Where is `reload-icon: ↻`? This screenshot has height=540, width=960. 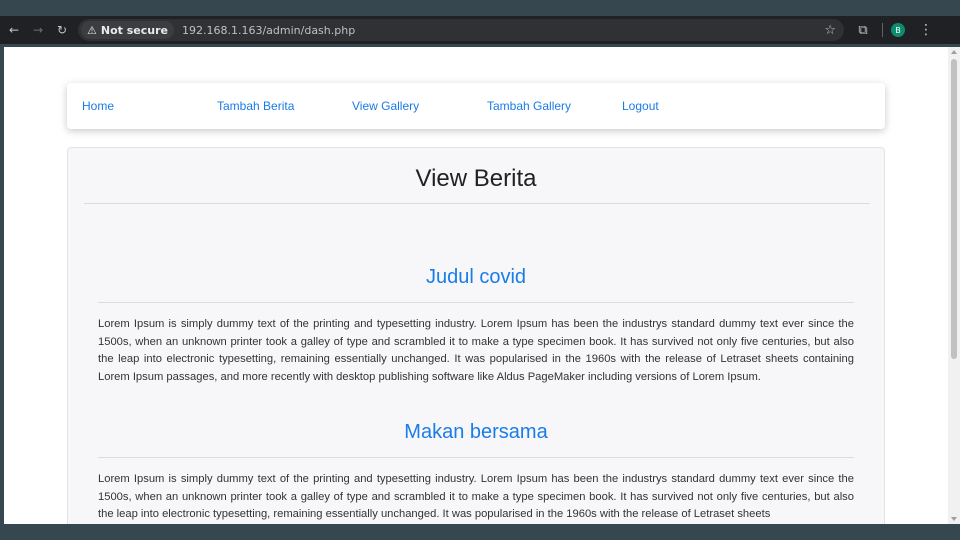
reload-icon: ↻ is located at coordinates (62, 30).